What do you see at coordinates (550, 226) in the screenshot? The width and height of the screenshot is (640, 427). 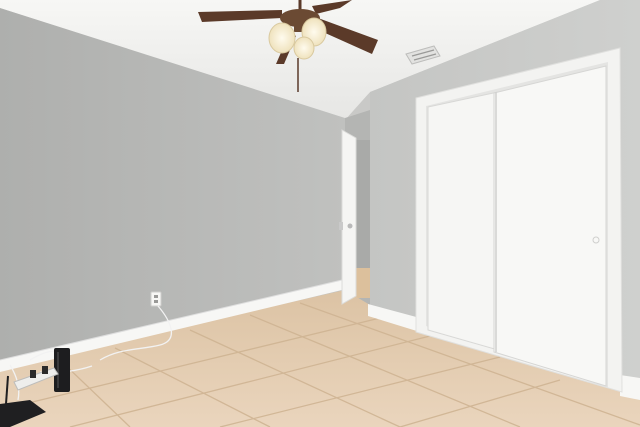 I see `closet-door-right` at bounding box center [550, 226].